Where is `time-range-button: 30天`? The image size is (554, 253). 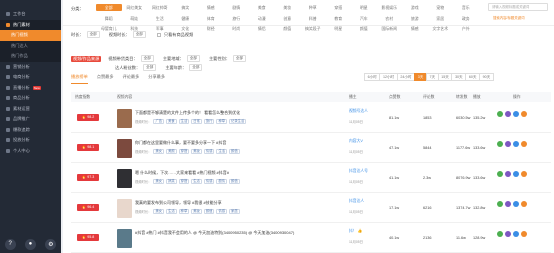
time-range-button: 30天 is located at coordinates (459, 77).